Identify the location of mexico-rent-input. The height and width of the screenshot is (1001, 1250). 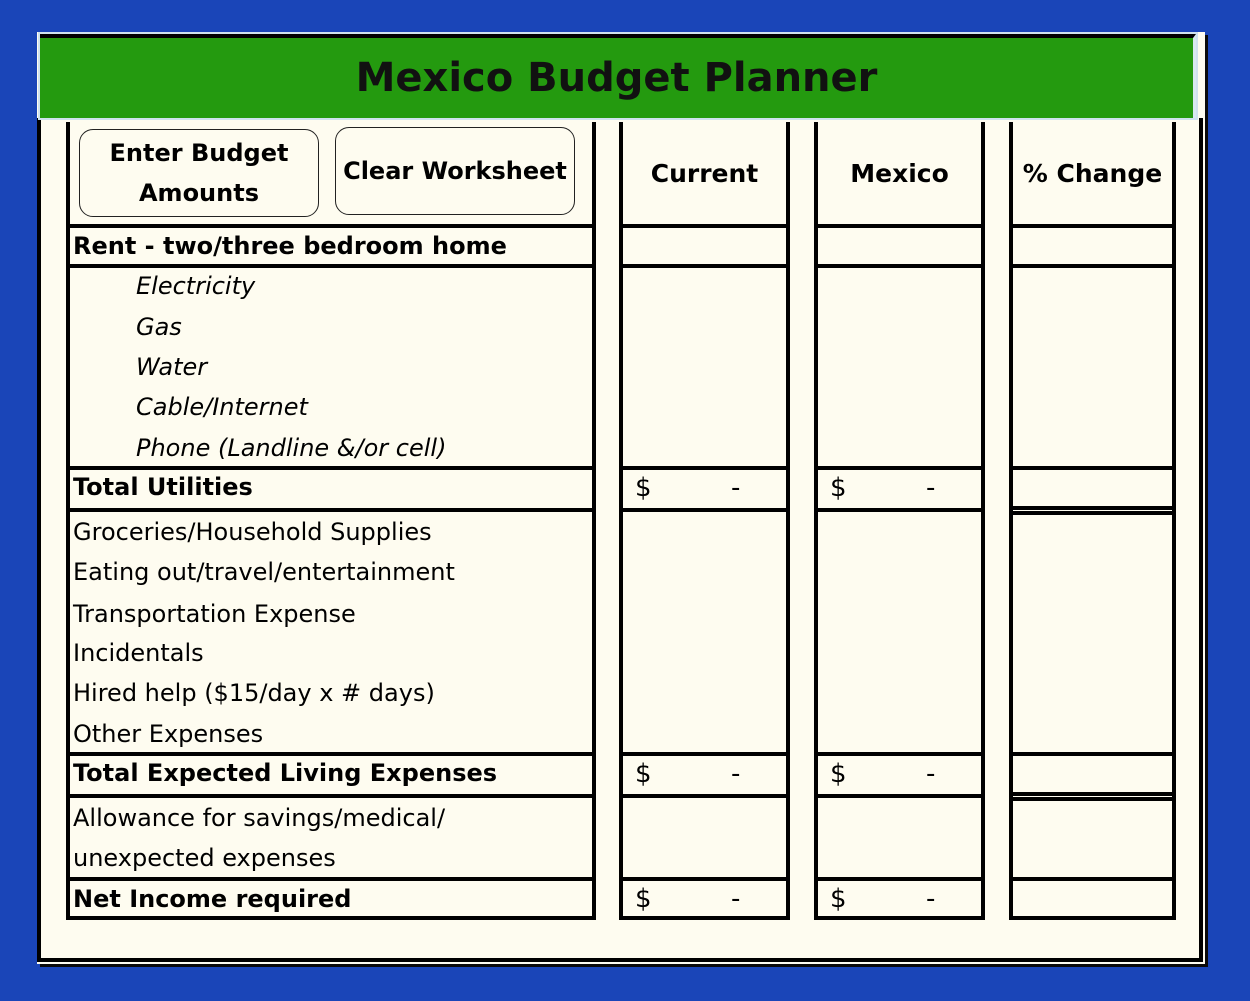
(899, 246).